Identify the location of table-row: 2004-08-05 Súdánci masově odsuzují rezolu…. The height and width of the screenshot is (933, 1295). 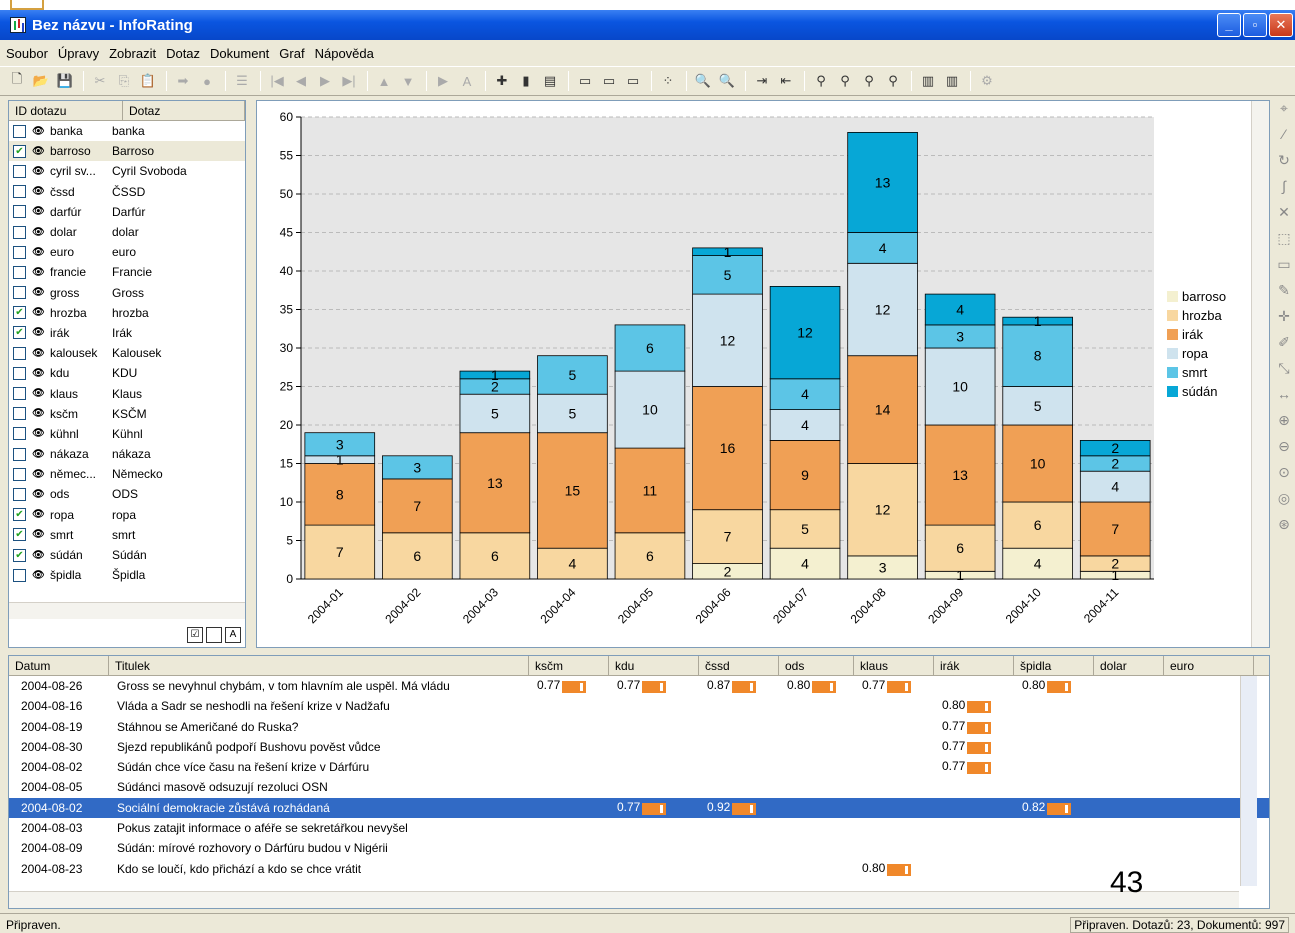
(639, 787).